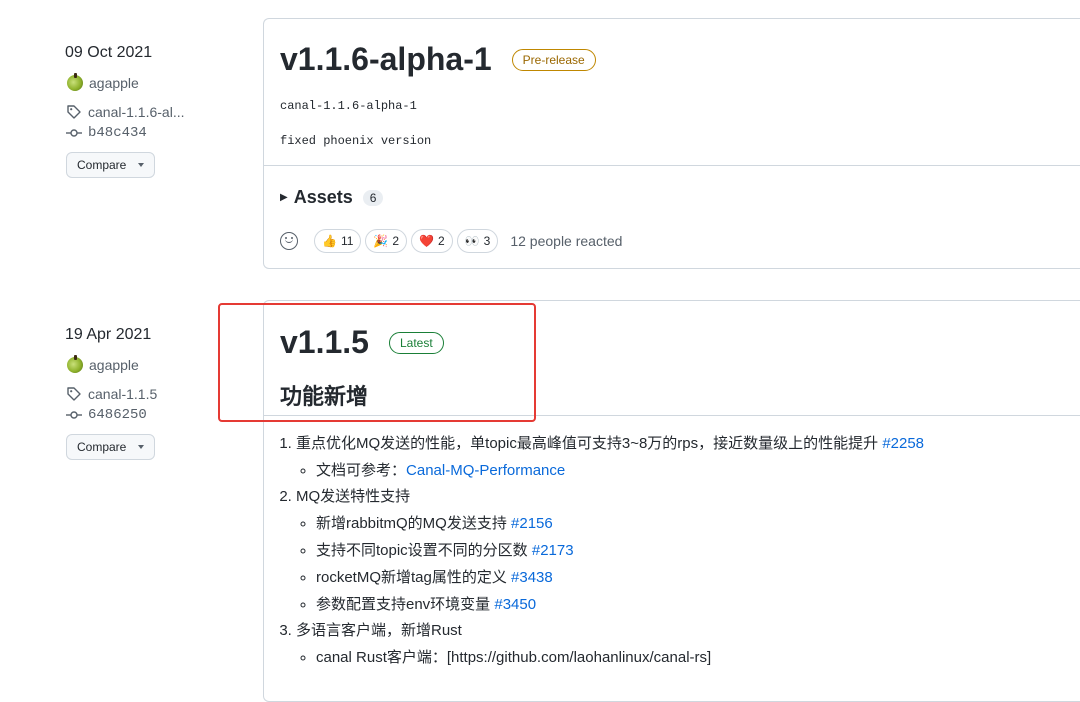 This screenshot has width=1080, height=702. What do you see at coordinates (356, 141) in the screenshot?
I see `release-note-line: fixed phoenix version` at bounding box center [356, 141].